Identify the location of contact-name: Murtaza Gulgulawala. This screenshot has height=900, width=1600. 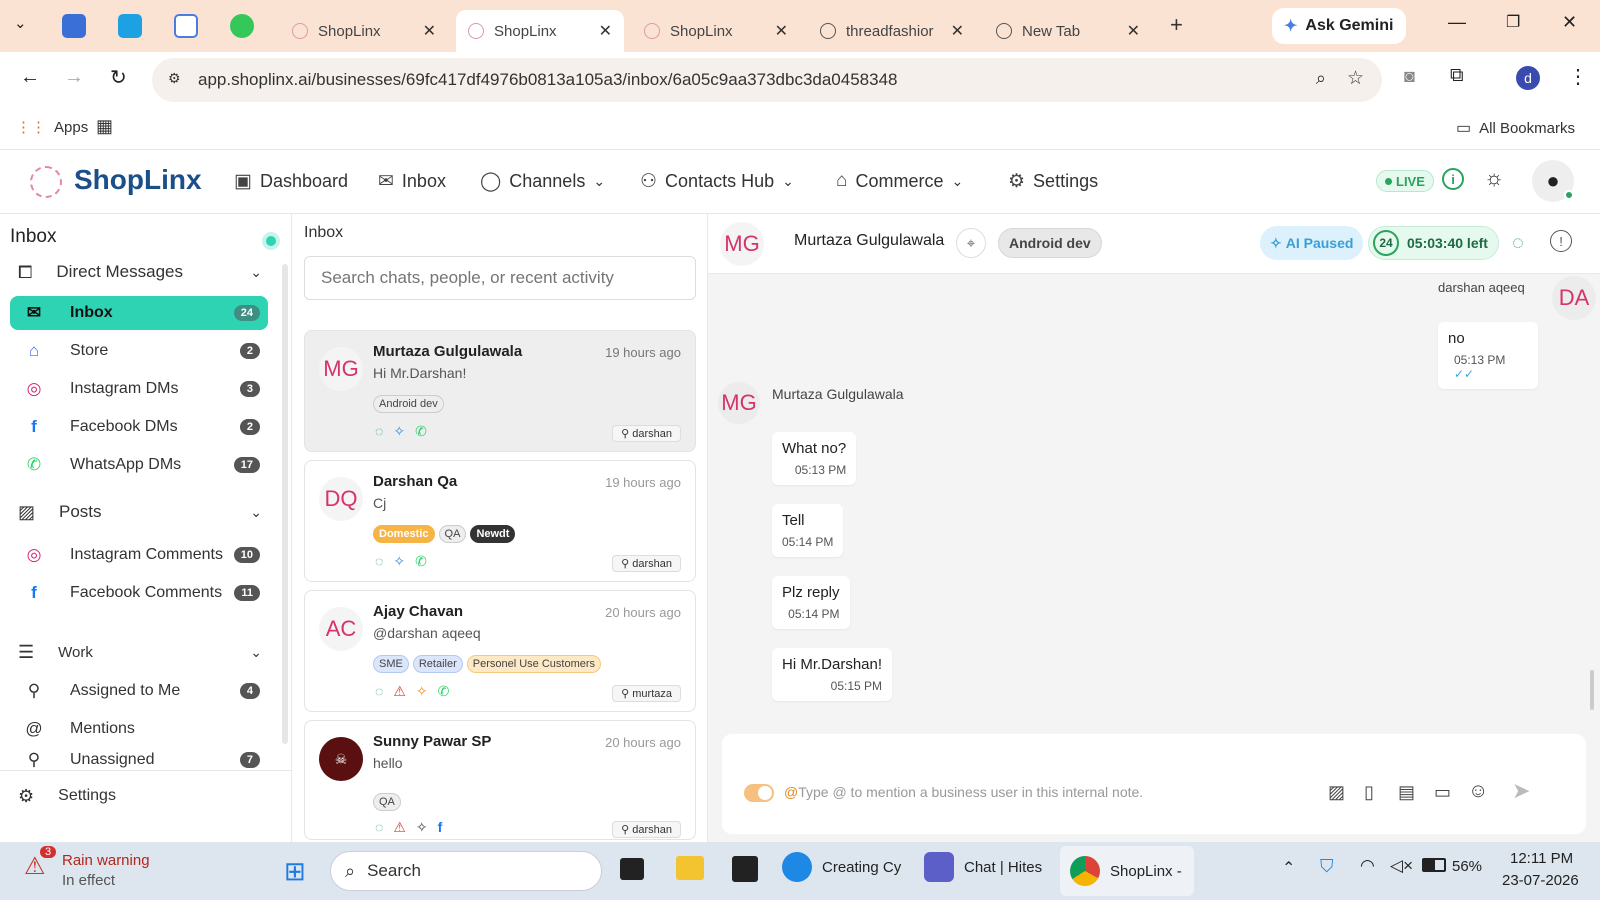
(869, 241).